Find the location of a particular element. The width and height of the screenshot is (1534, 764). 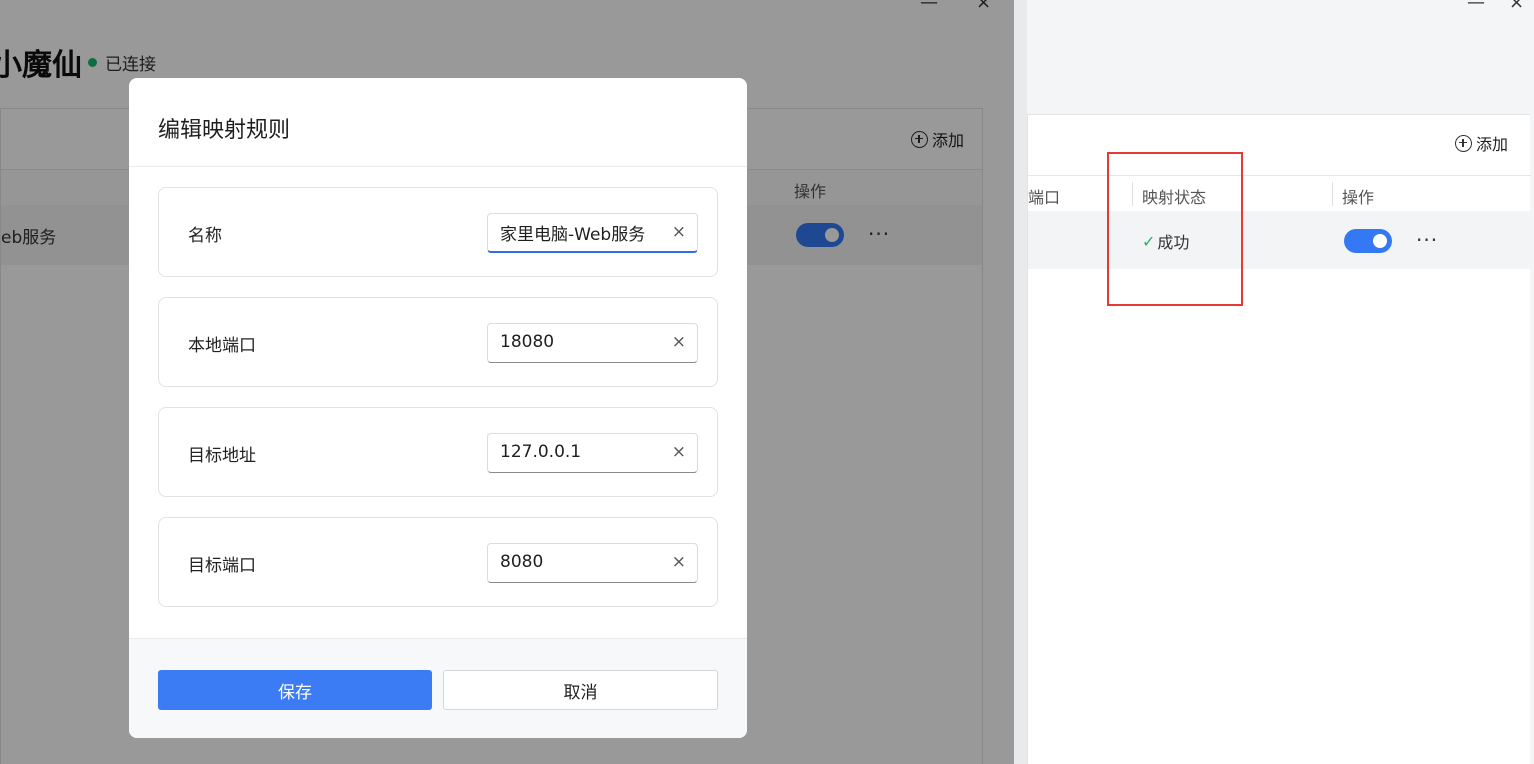

table-row: ✓ 成功 ··· is located at coordinates (1279, 240).